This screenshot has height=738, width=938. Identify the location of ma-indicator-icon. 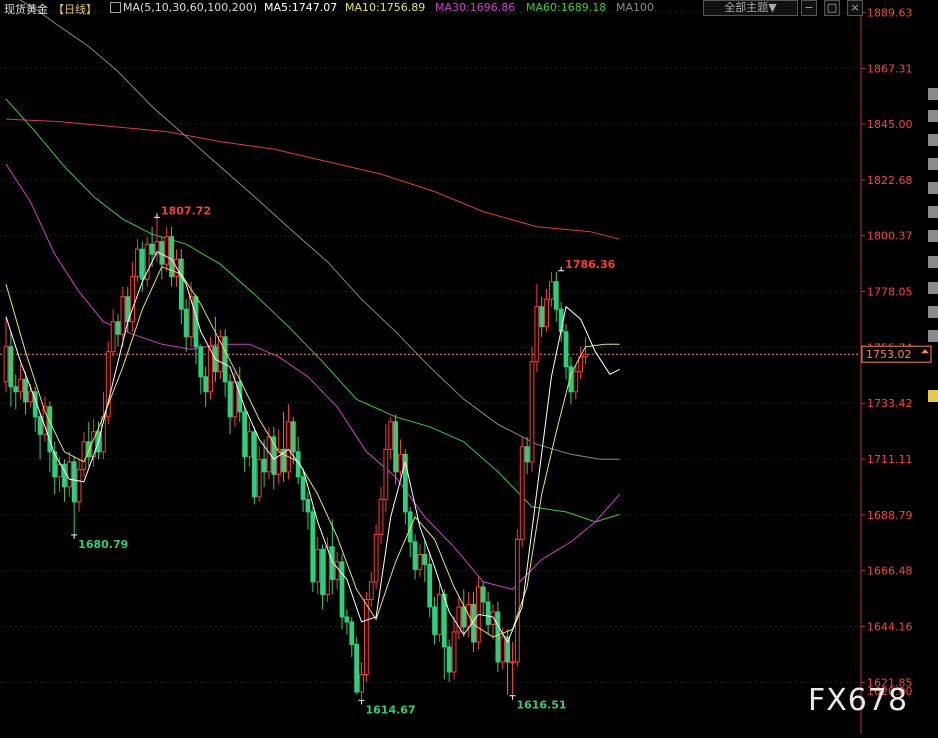
(115, 7).